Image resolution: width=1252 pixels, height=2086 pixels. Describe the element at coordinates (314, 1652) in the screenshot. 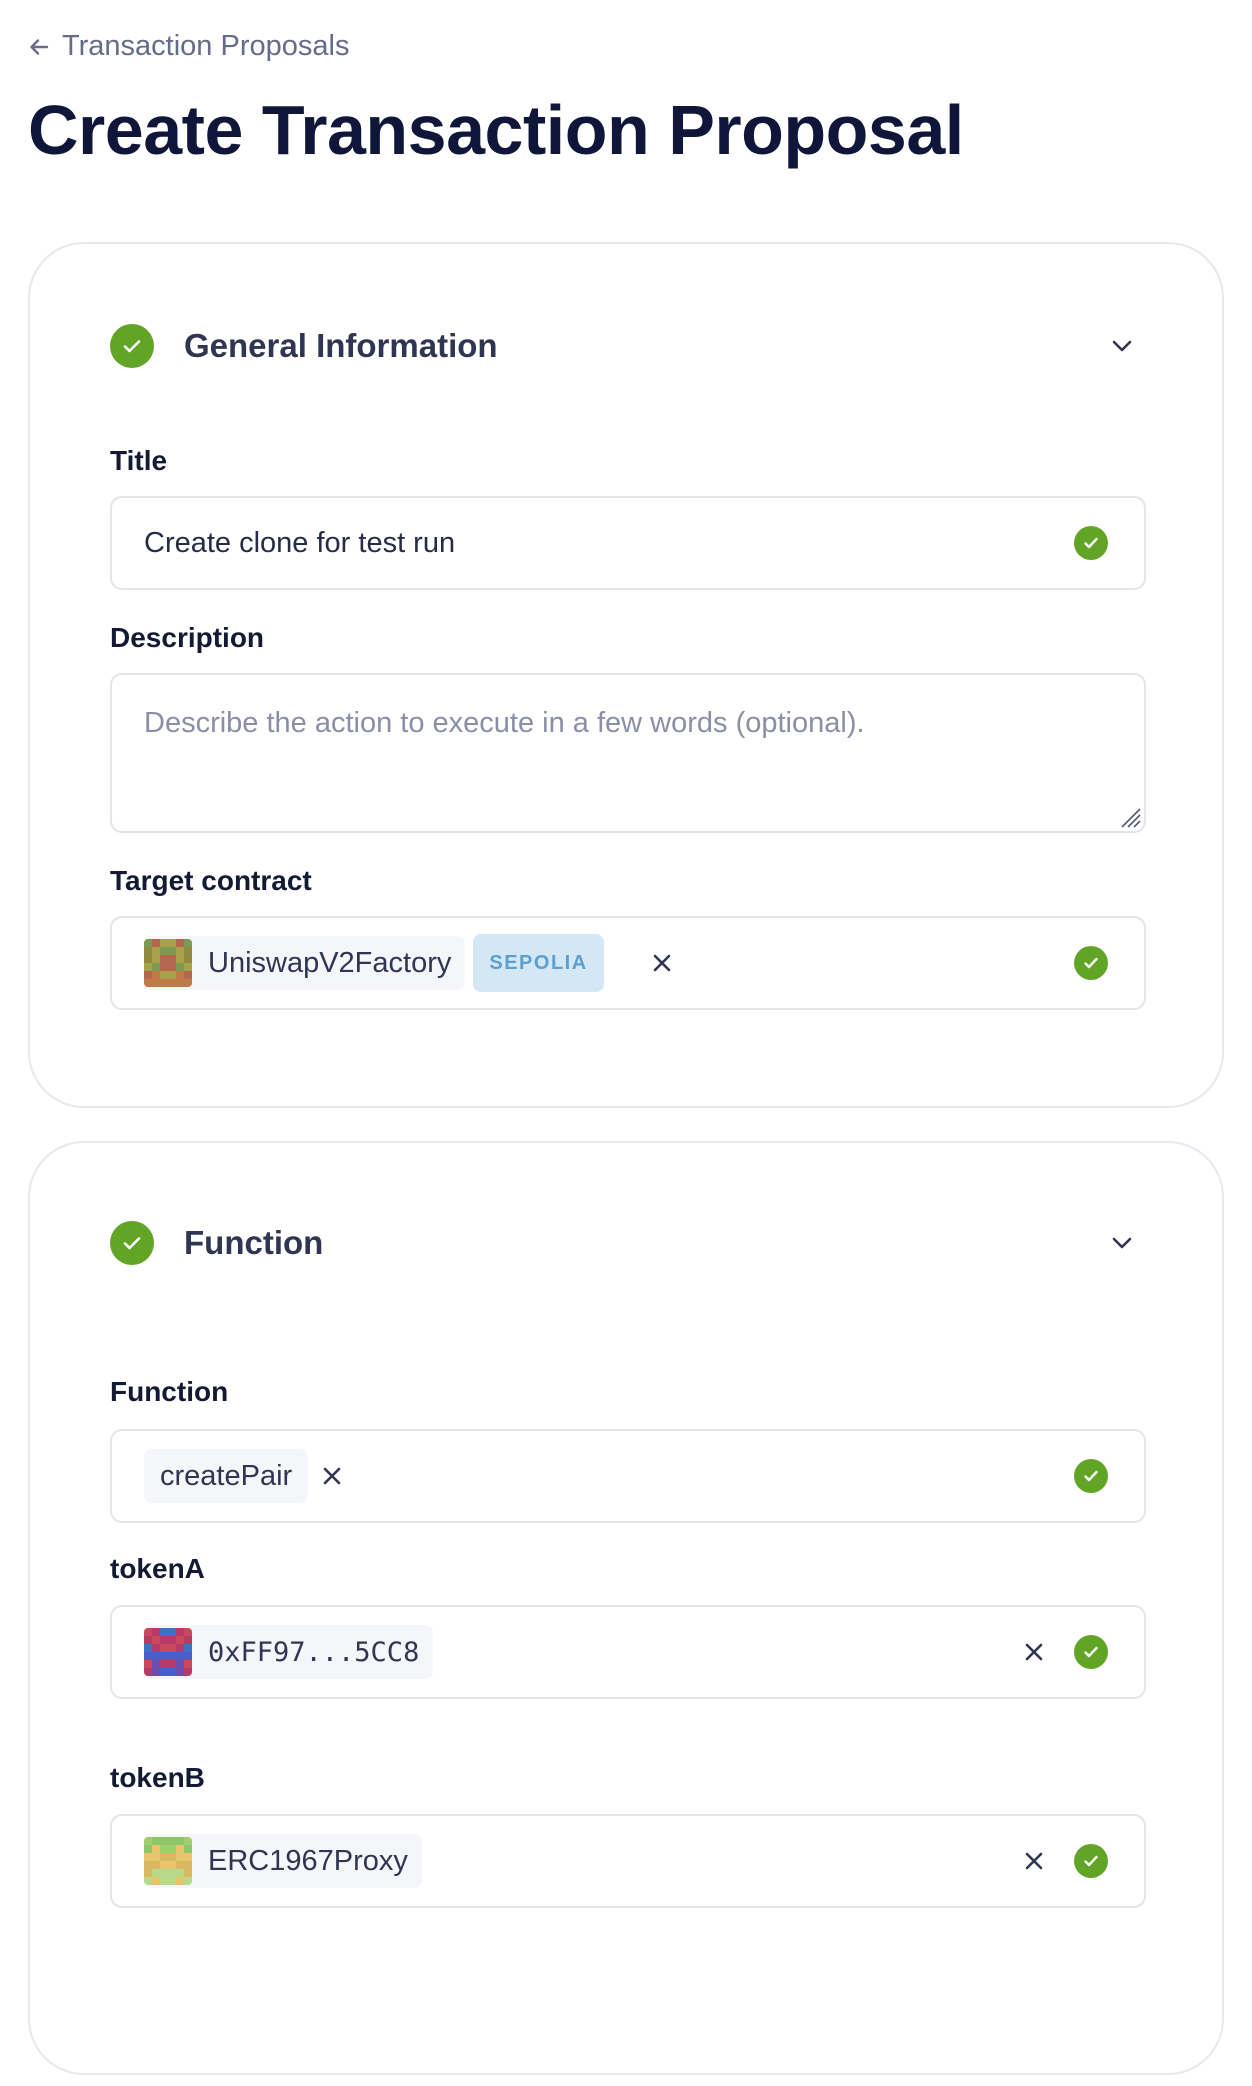

I see `tokenA-address: 0xFF97...5CC8` at that location.